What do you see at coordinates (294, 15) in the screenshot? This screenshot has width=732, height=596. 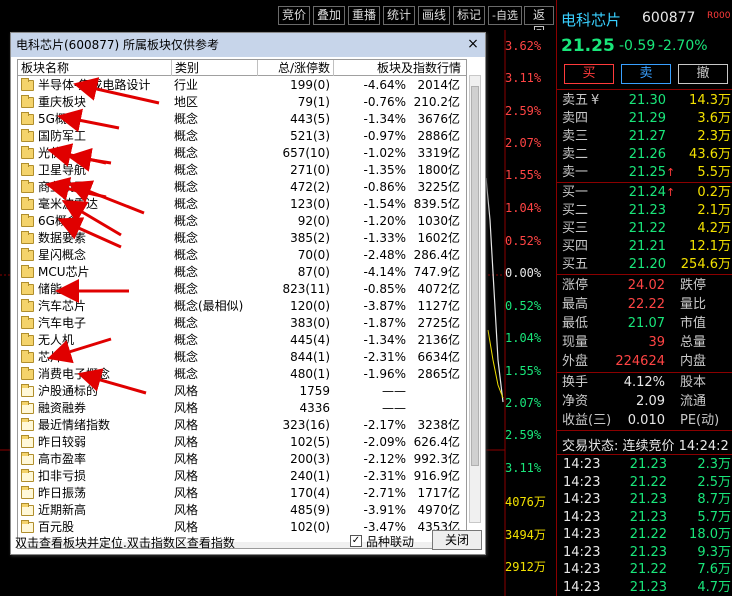 I see `toolbar-button-auction: 竞价` at bounding box center [294, 15].